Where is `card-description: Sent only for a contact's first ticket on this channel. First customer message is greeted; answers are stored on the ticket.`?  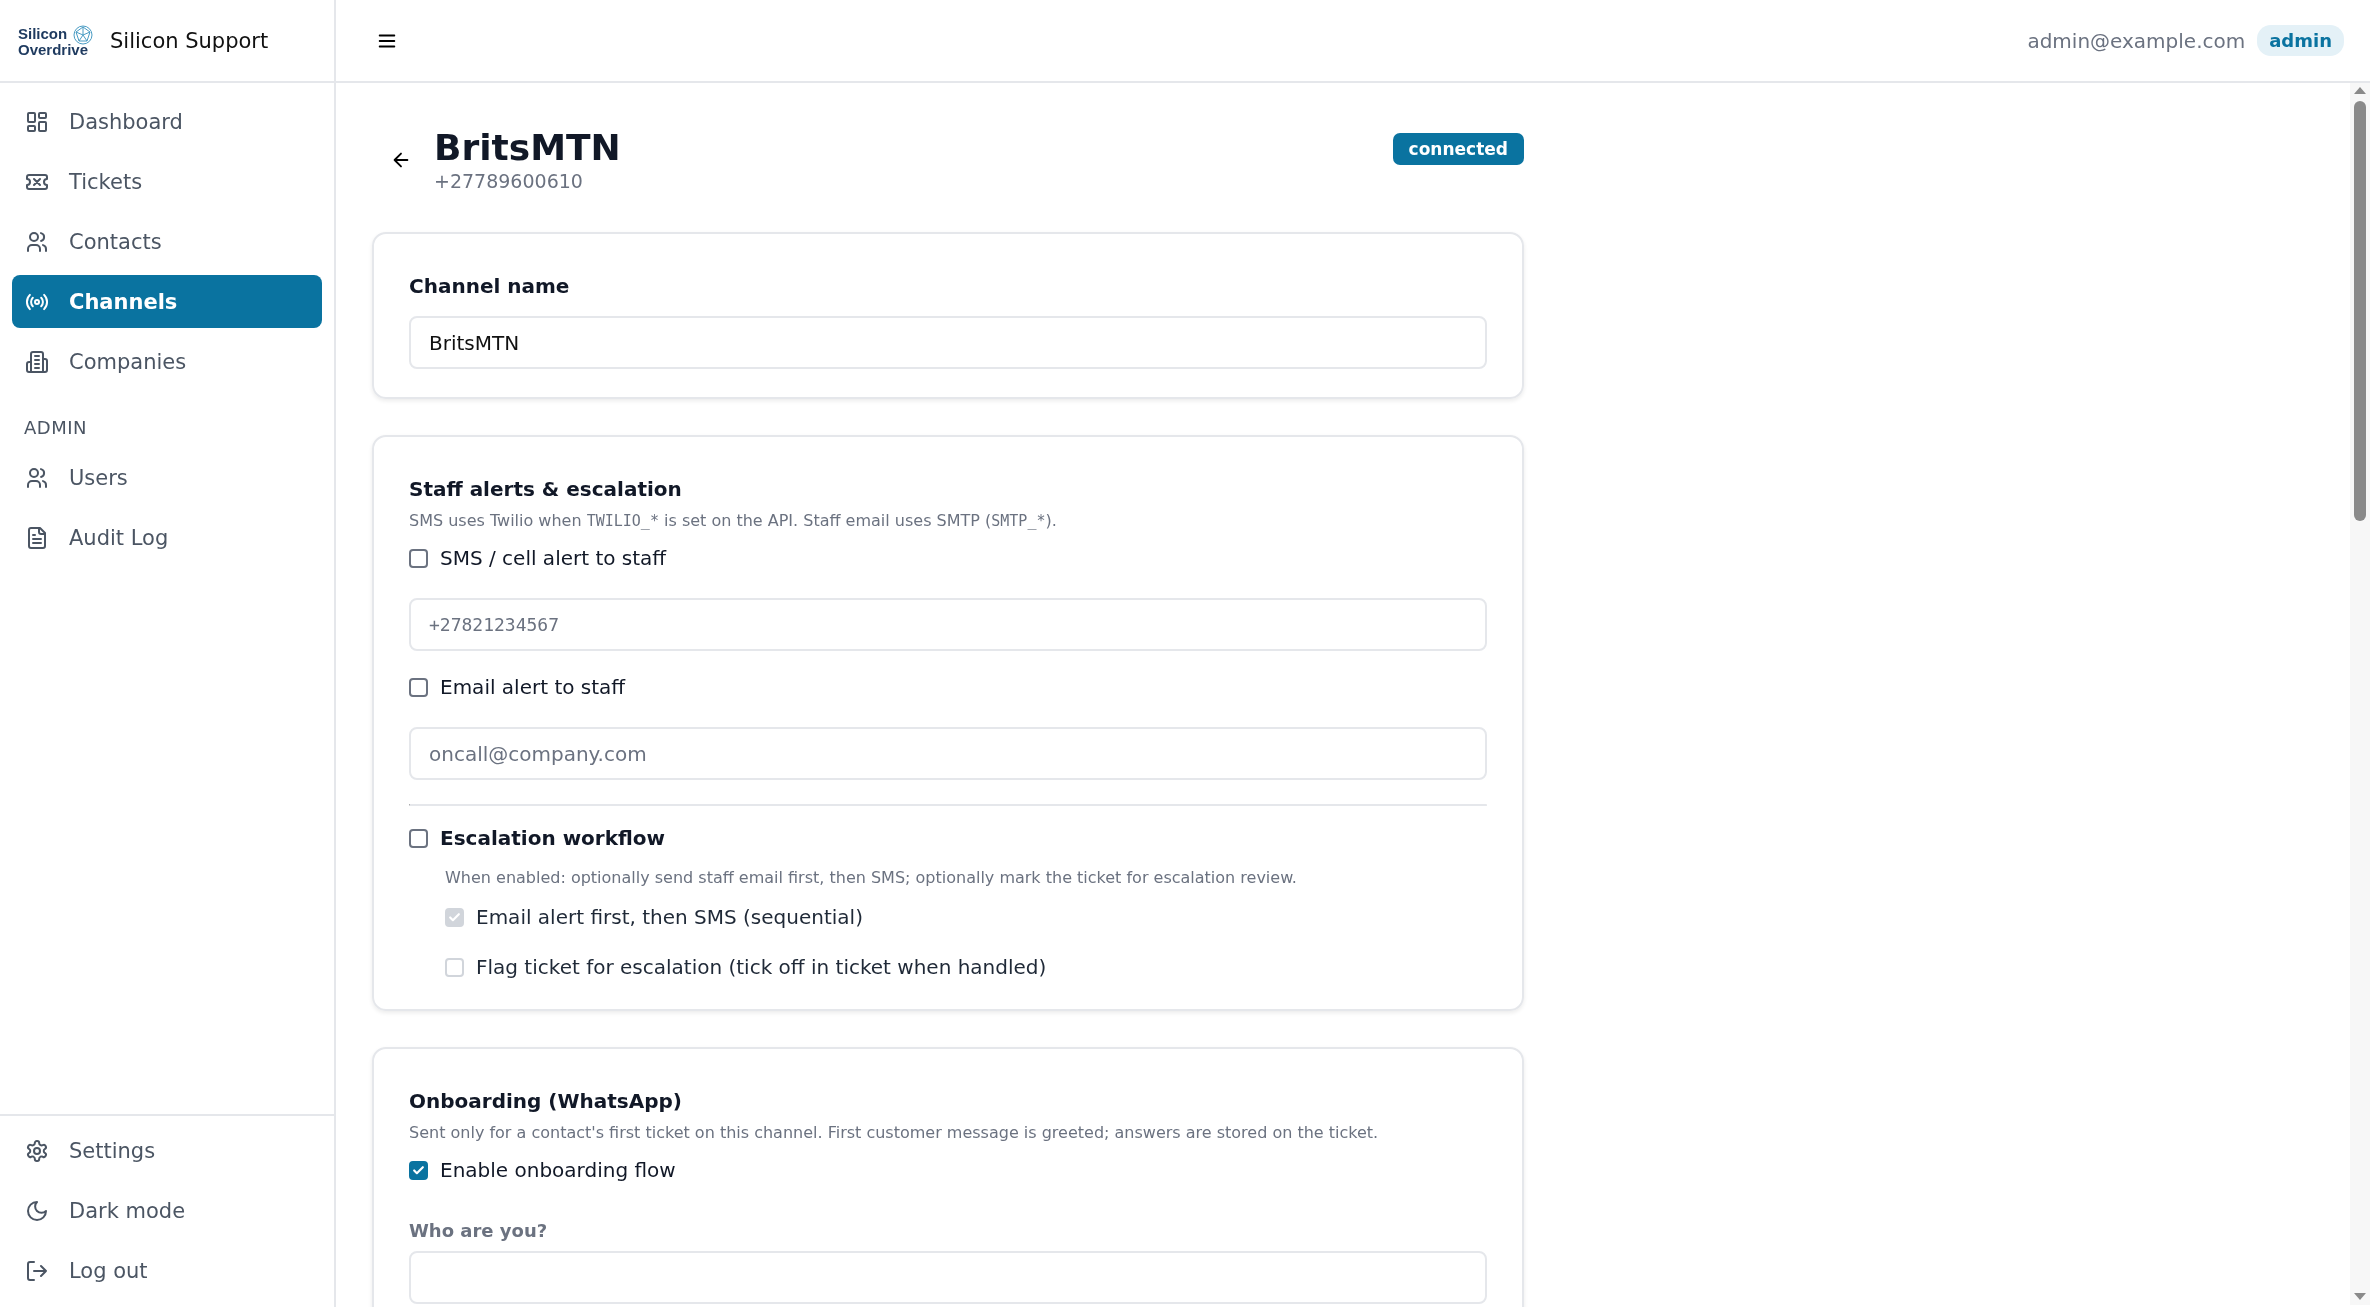 card-description: Sent only for a contact's first ticket on this channel. First customer message is greeted; answers are stored on the ticket. is located at coordinates (894, 1132).